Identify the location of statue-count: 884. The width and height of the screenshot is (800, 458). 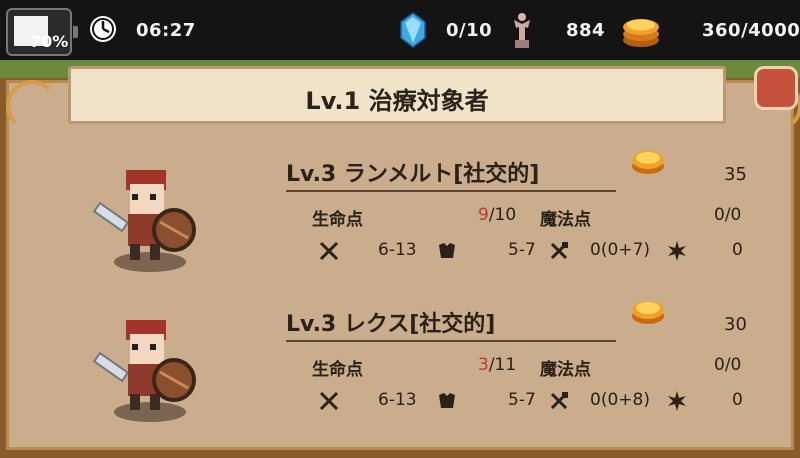
(586, 30).